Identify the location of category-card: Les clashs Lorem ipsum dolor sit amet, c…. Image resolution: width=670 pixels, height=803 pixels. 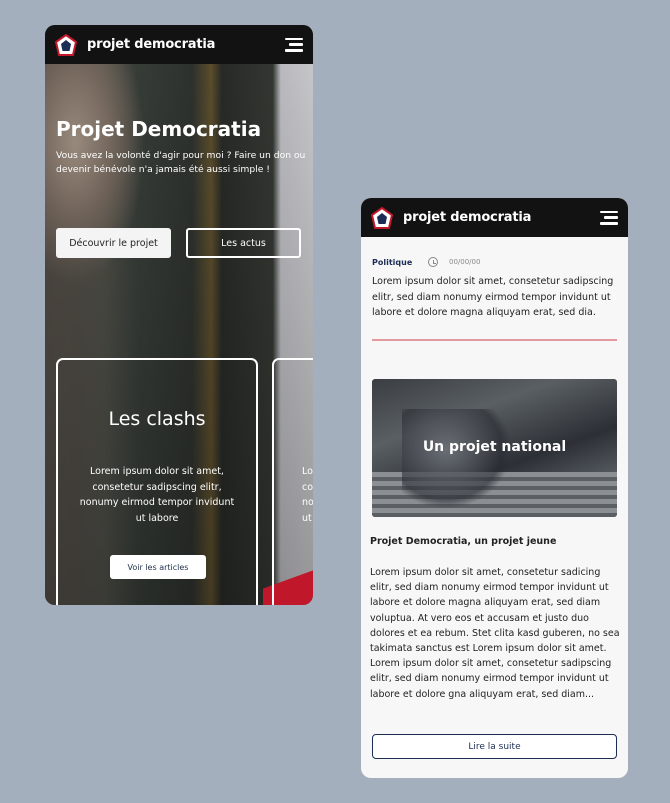
(157, 481).